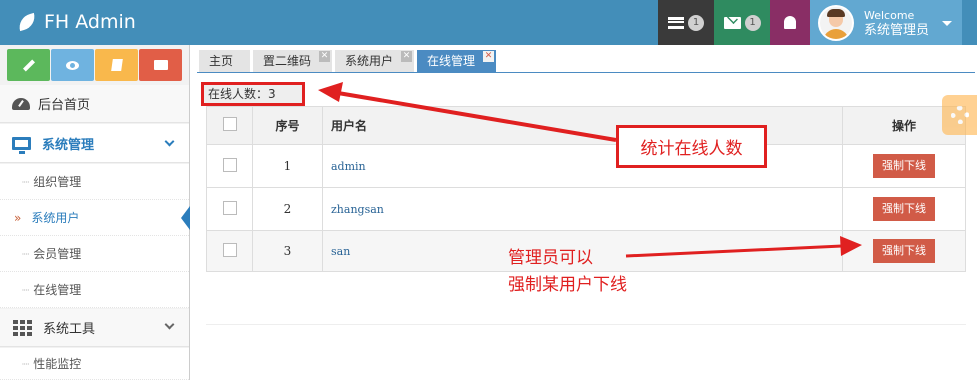 This screenshot has width=977, height=380. I want to click on gear-icon, so click(959, 115).